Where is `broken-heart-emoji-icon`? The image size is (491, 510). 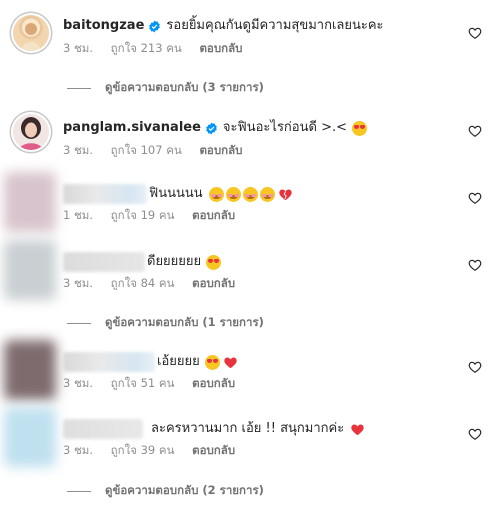 broken-heart-emoji-icon is located at coordinates (285, 194).